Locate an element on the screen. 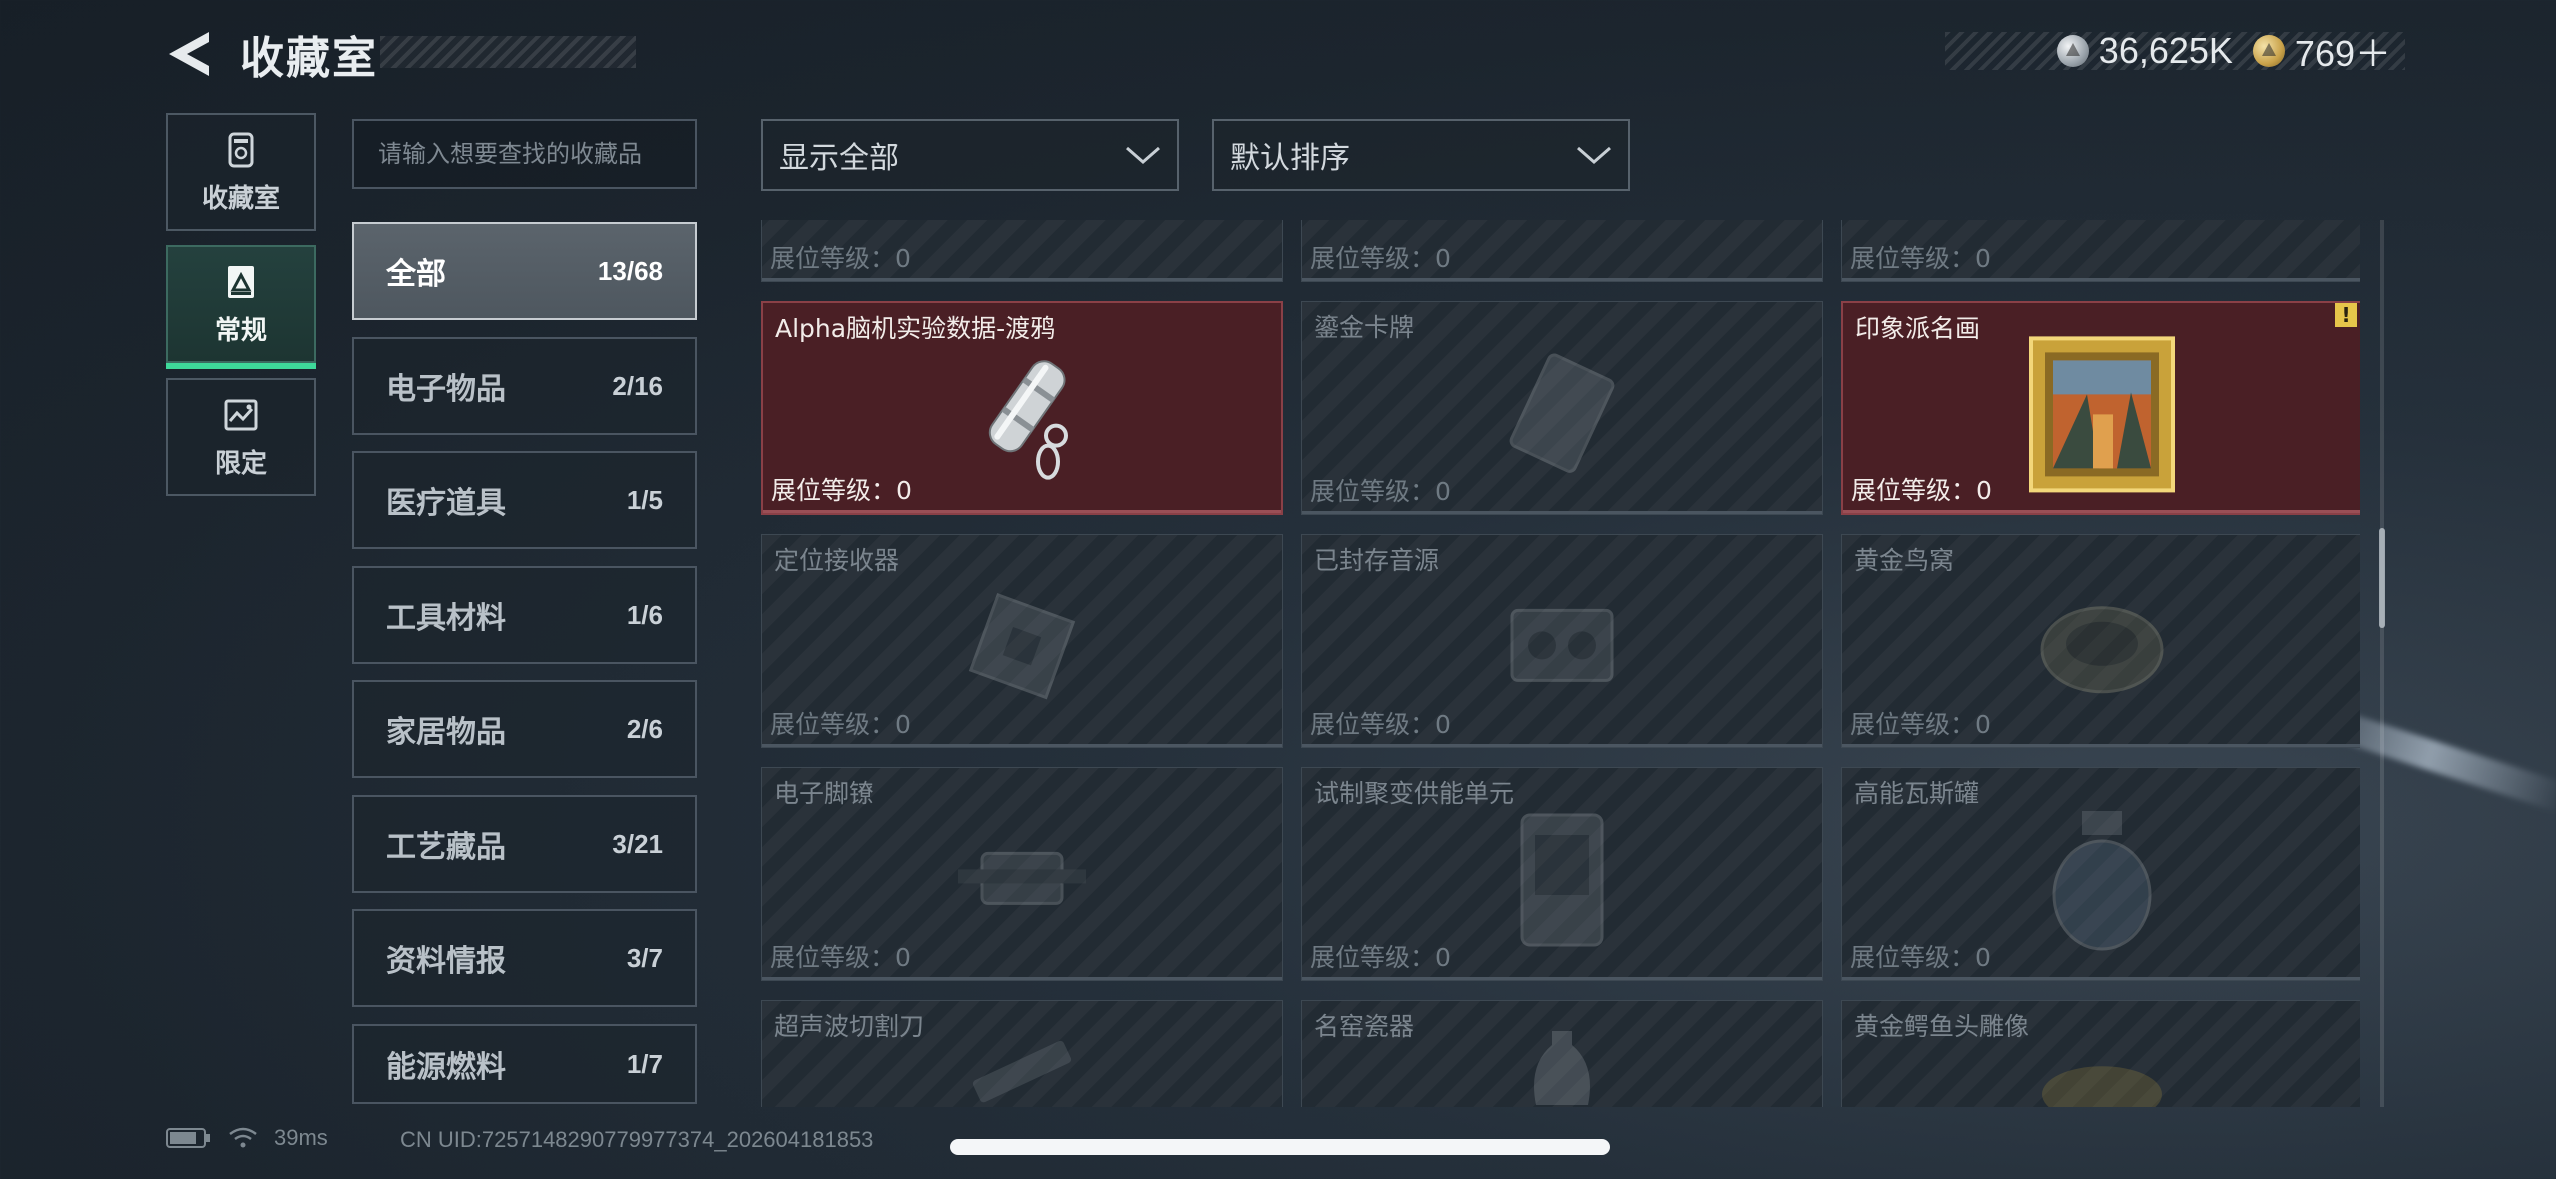 The image size is (2556, 1179). category-crafts: 工艺藏品 3/21 is located at coordinates (524, 844).